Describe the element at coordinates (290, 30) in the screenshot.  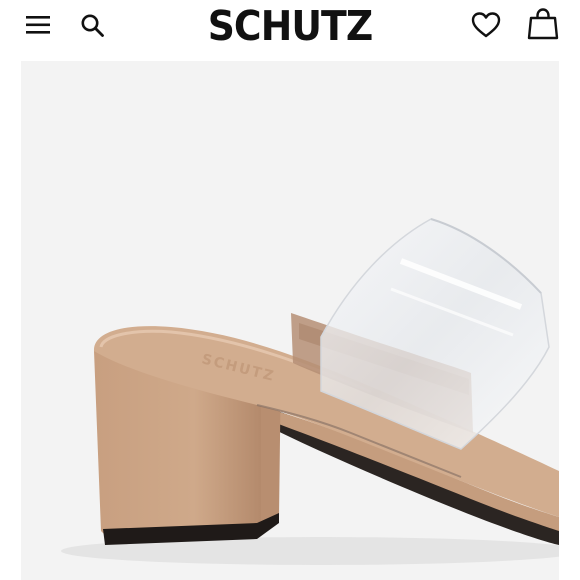
I see `top-navigation-bar: SCHUTZ` at that location.